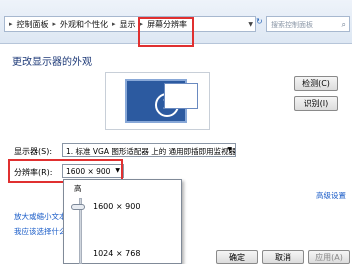  Describe the element at coordinates (116, 206) in the screenshot. I see `resolution-option: 1600 × 900` at that location.